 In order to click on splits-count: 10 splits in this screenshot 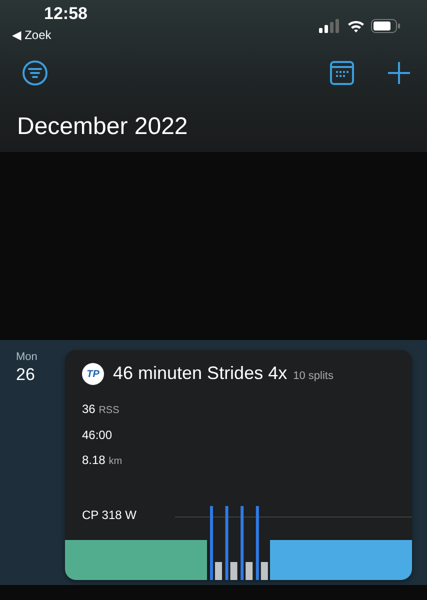, I will do `click(313, 376)`.